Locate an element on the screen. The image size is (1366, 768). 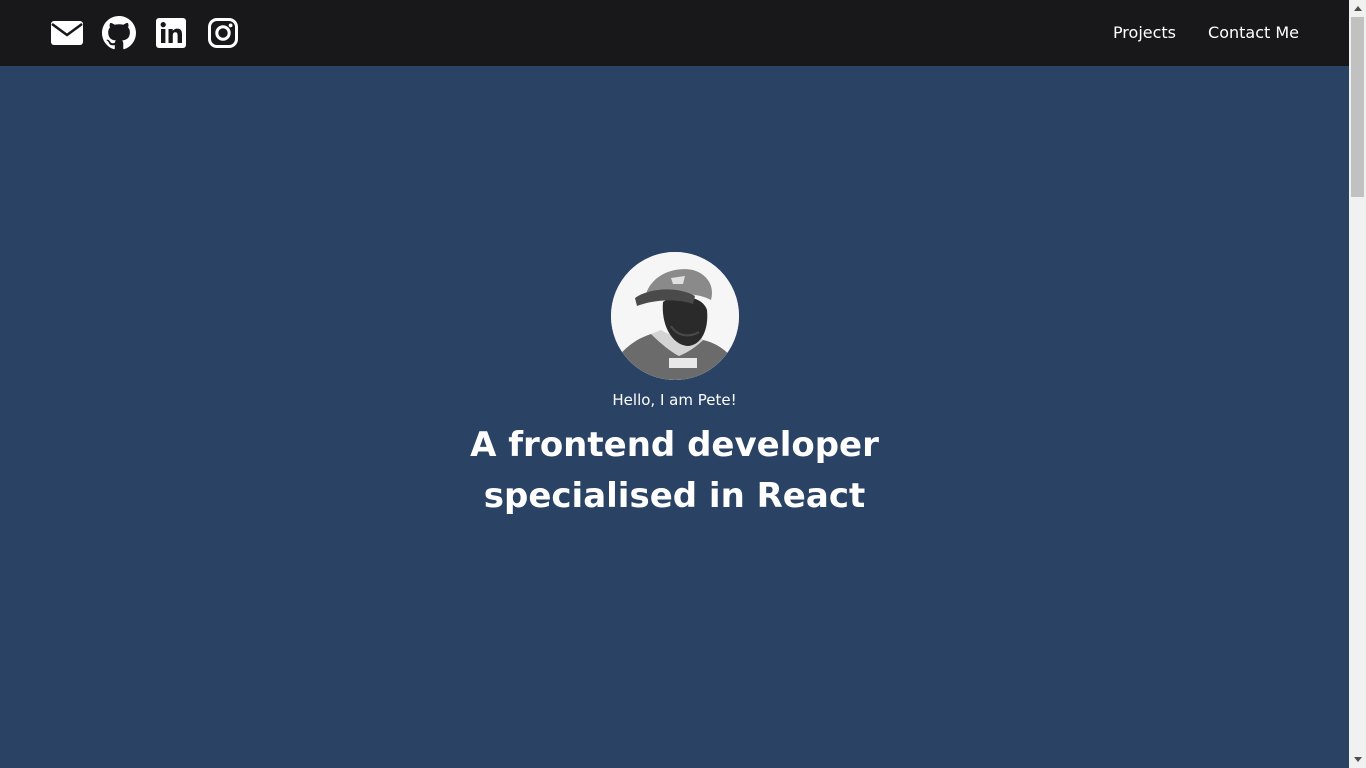
linkedin-icon is located at coordinates (171, 33).